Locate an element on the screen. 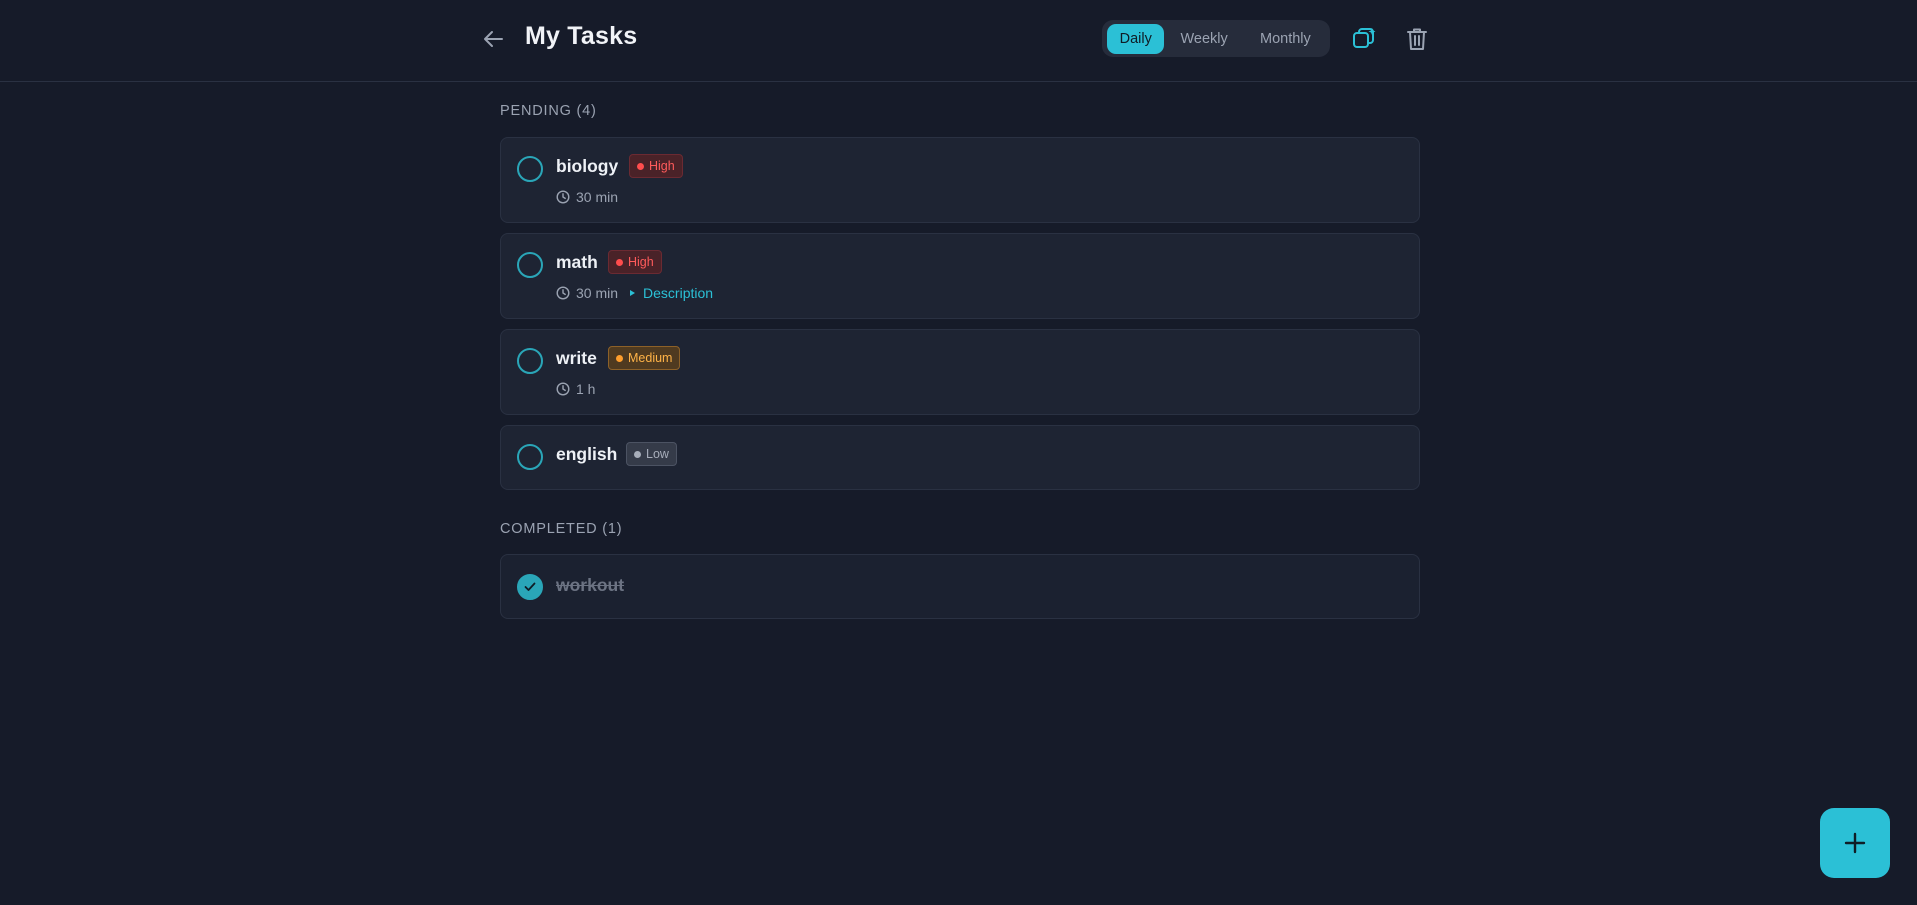  caret-right-icon is located at coordinates (633, 293).